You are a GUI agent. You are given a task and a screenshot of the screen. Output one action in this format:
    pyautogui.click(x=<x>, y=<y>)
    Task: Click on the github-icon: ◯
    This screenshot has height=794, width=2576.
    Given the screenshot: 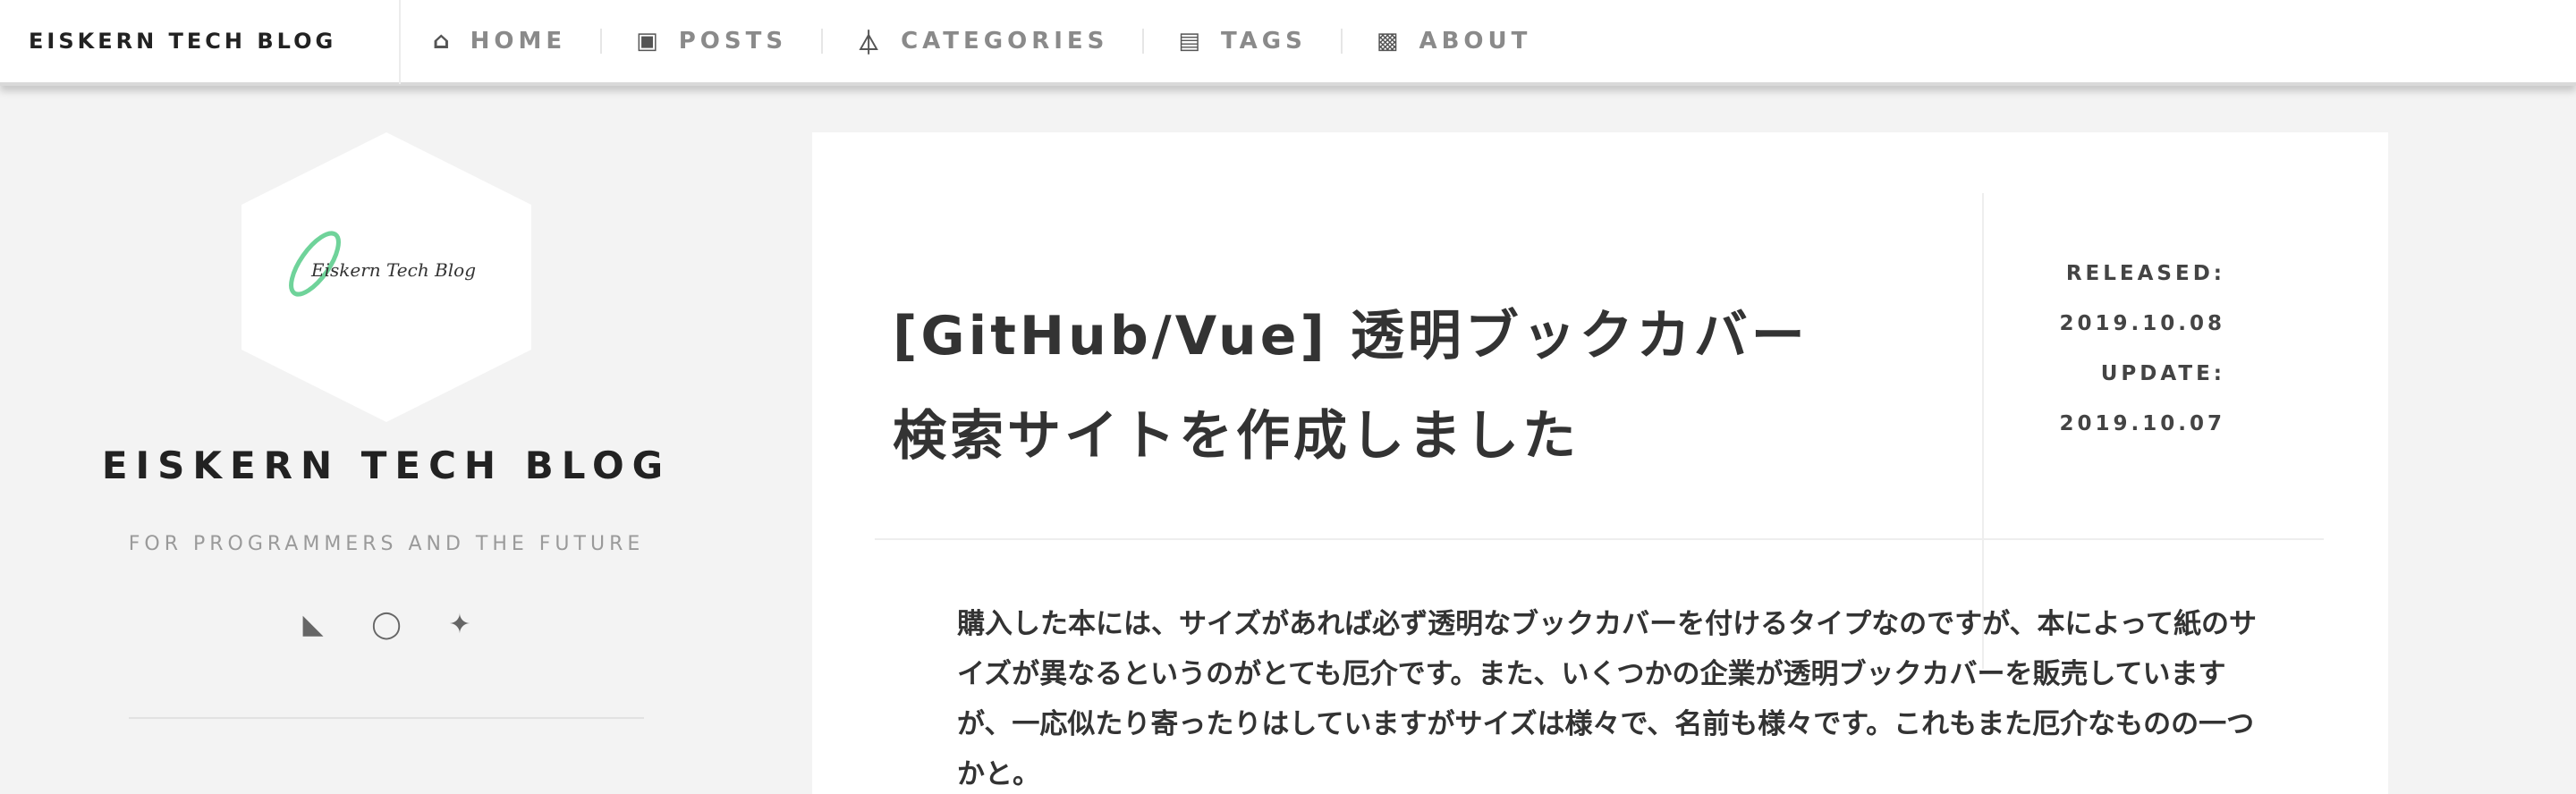 What is the action you would take?
    pyautogui.click(x=386, y=624)
    